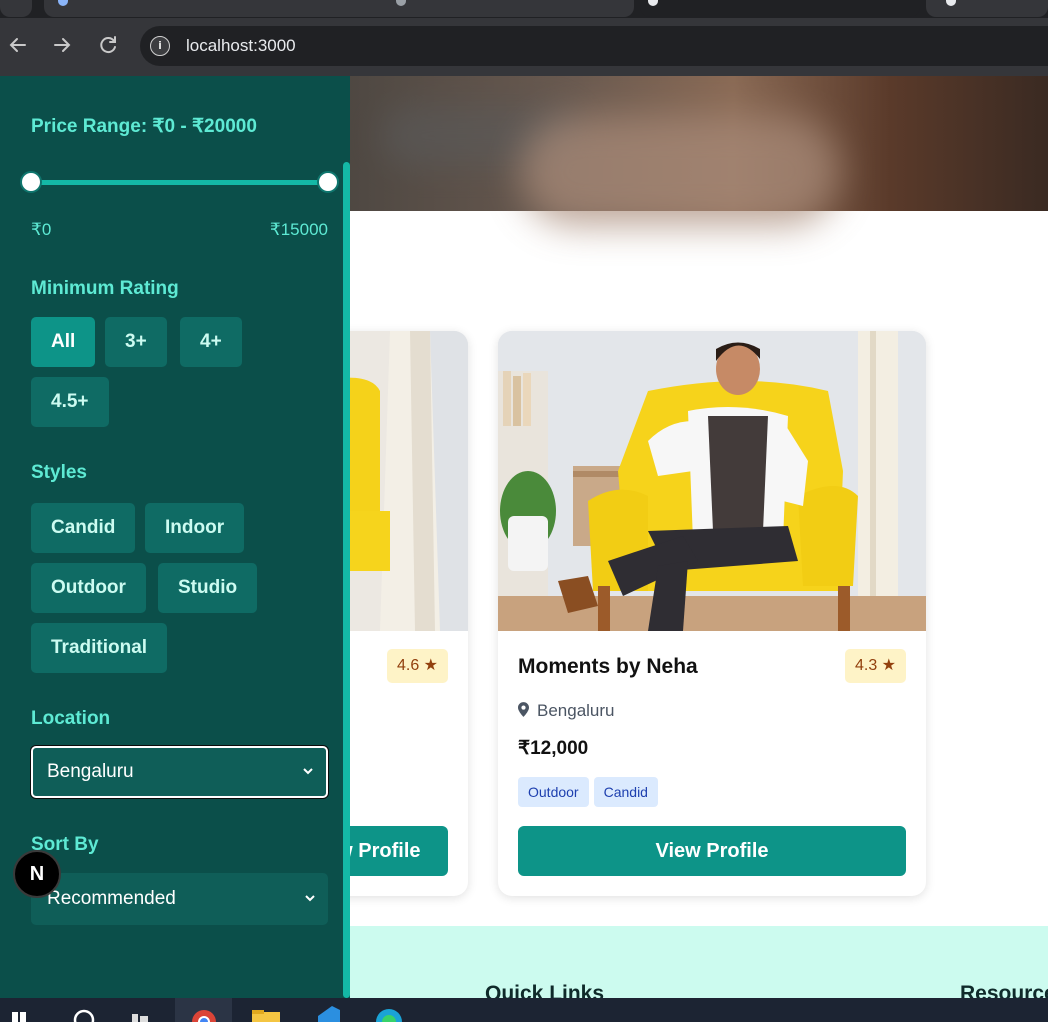  Describe the element at coordinates (1004, 990) in the screenshot. I see `footer-heading-resources: Resource` at that location.